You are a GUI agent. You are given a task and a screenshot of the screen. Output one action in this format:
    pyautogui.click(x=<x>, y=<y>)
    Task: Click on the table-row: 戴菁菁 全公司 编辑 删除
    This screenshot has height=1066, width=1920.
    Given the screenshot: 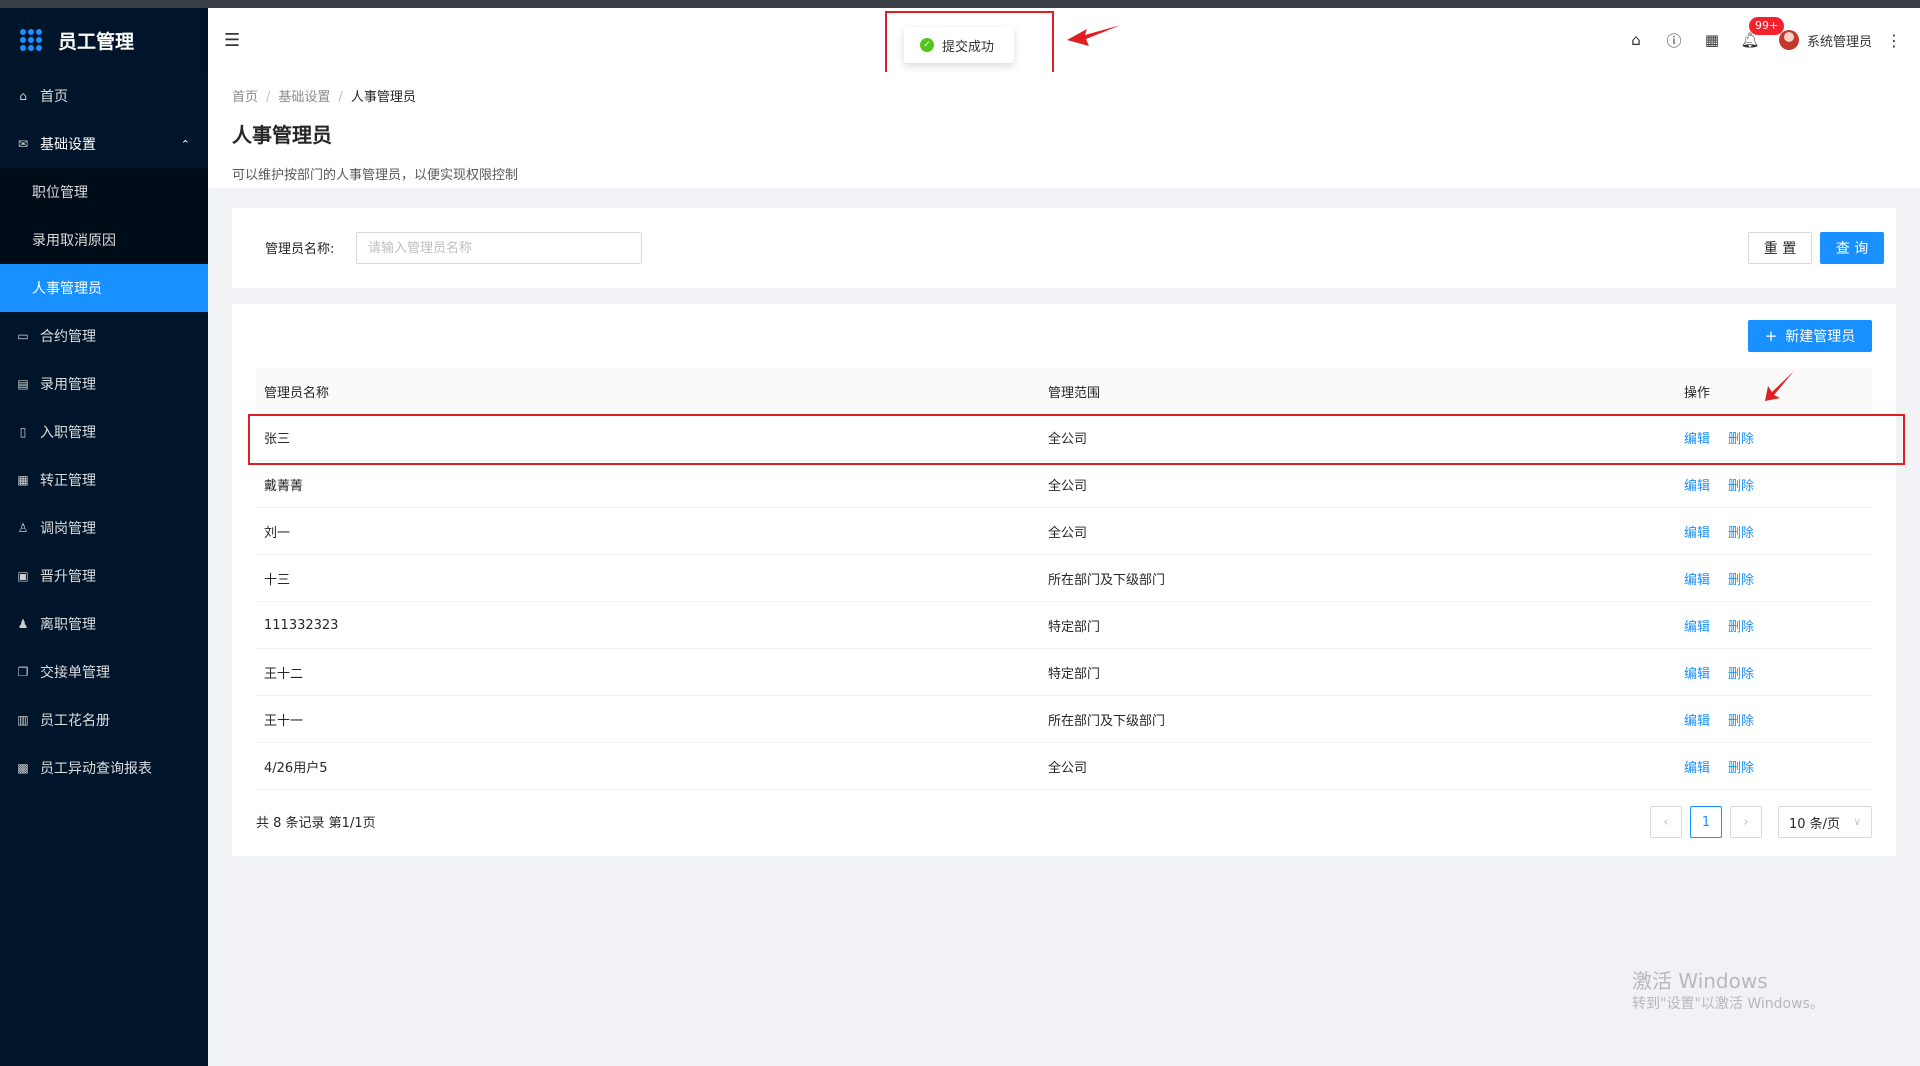 What is the action you would take?
    pyautogui.click(x=1064, y=484)
    